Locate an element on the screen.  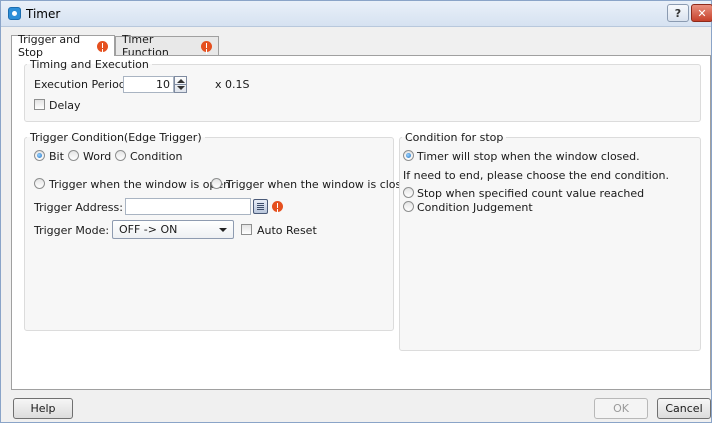
radio-word is located at coordinates (73, 155).